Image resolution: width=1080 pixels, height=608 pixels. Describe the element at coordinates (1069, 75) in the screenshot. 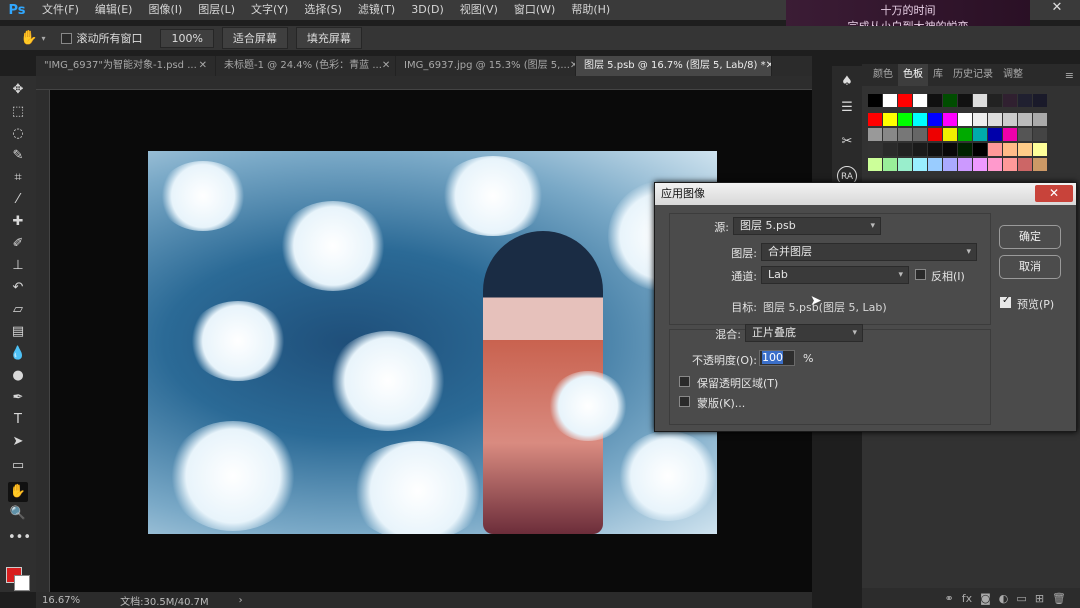

I see `panel-menu-icon: ≡` at that location.